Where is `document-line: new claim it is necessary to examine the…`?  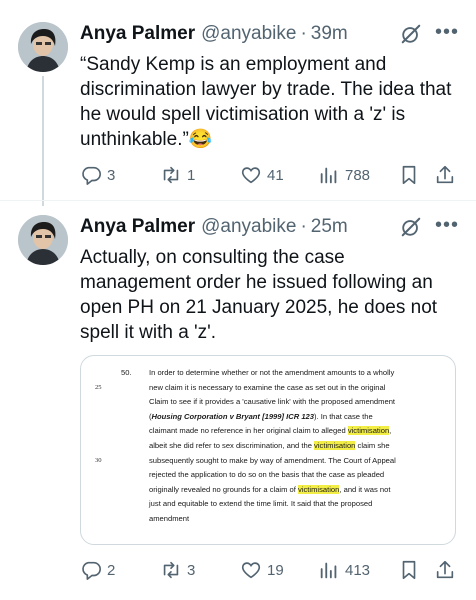 document-line: new claim it is necessary to examine the… is located at coordinates (267, 387).